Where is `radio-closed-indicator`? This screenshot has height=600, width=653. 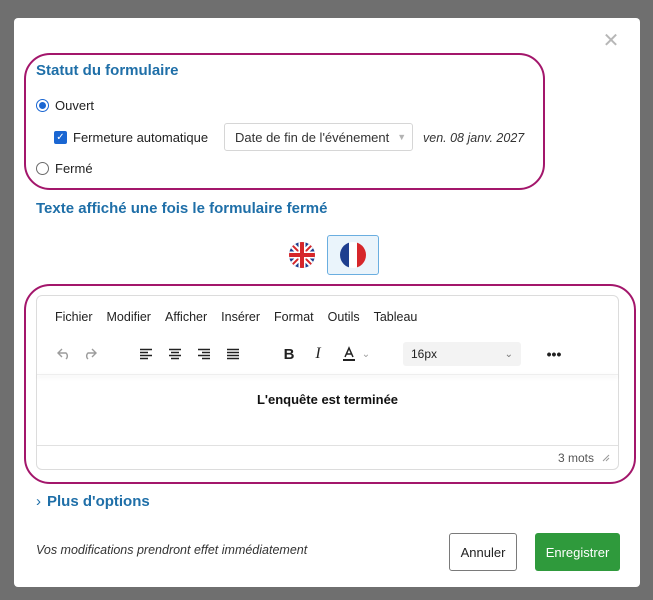
radio-closed-indicator is located at coordinates (42, 168).